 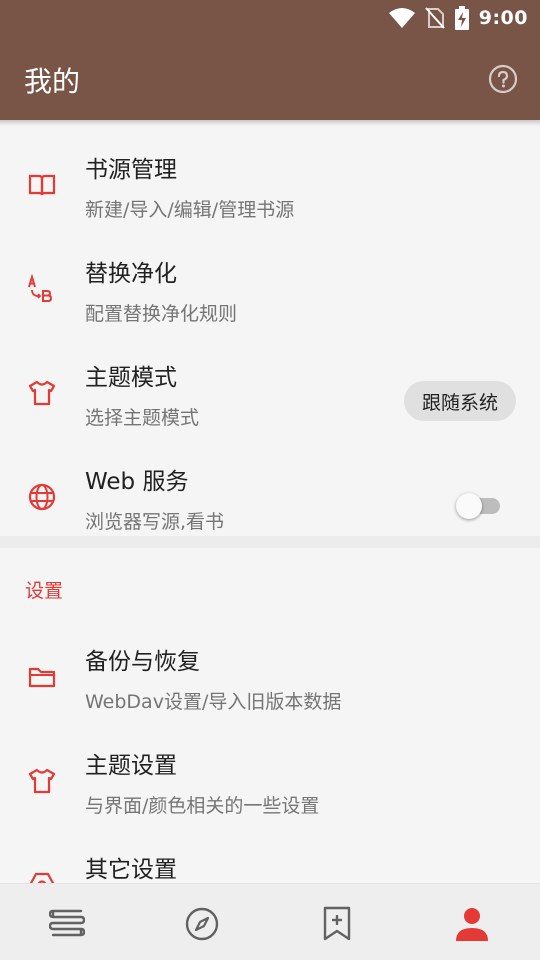 What do you see at coordinates (44, 591) in the screenshot?
I see `section-header-settings: 设置` at bounding box center [44, 591].